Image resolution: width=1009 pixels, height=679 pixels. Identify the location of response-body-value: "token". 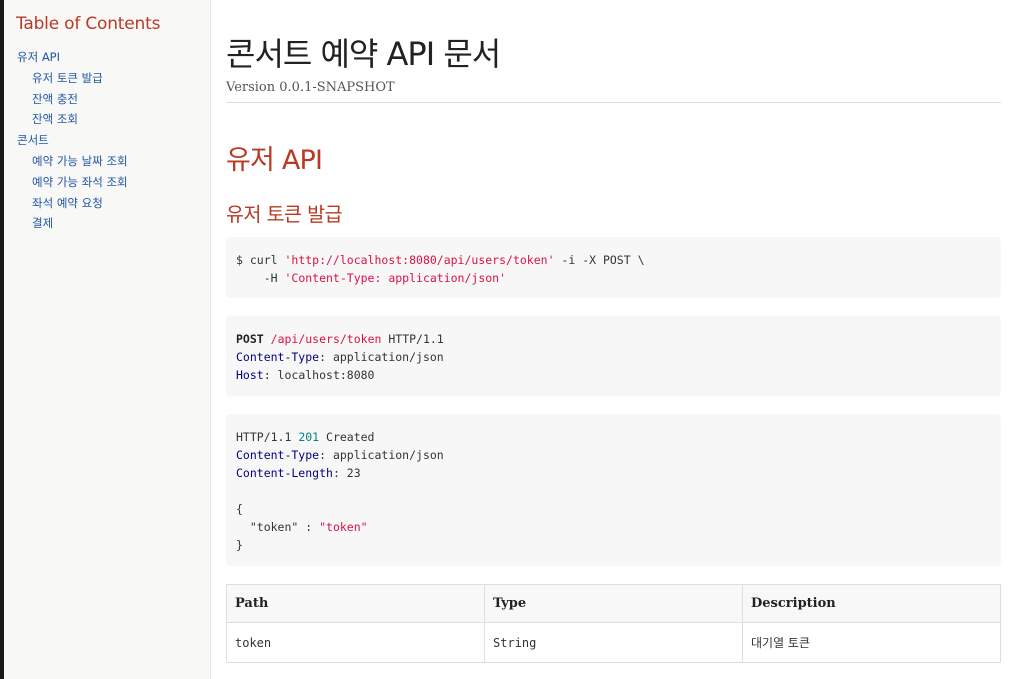
(343, 527).